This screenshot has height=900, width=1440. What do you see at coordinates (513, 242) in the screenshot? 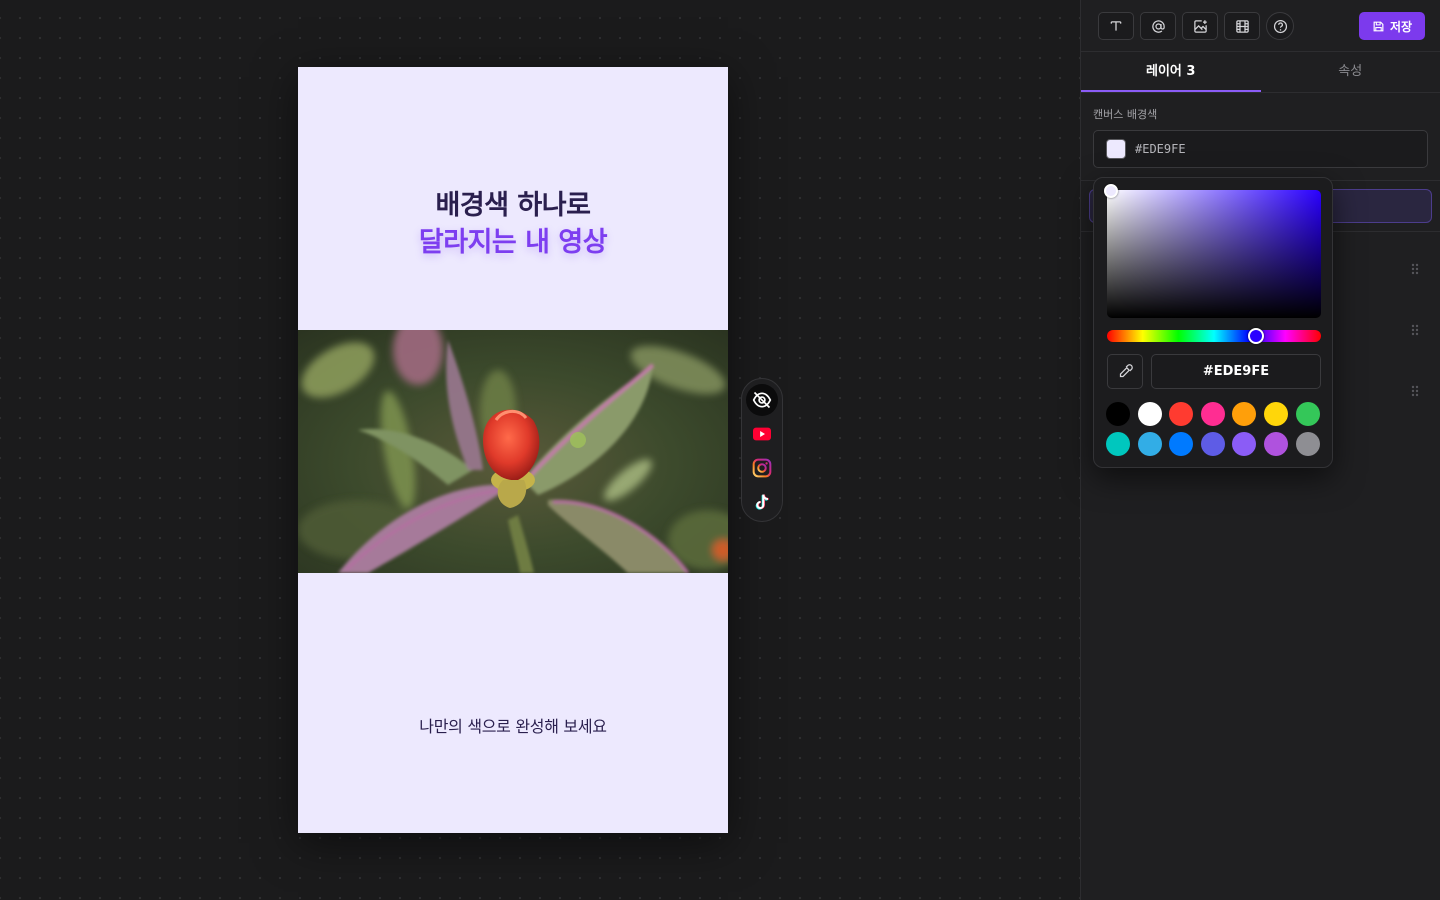
I see `headline-line-2: 달라지는 내 영상` at bounding box center [513, 242].